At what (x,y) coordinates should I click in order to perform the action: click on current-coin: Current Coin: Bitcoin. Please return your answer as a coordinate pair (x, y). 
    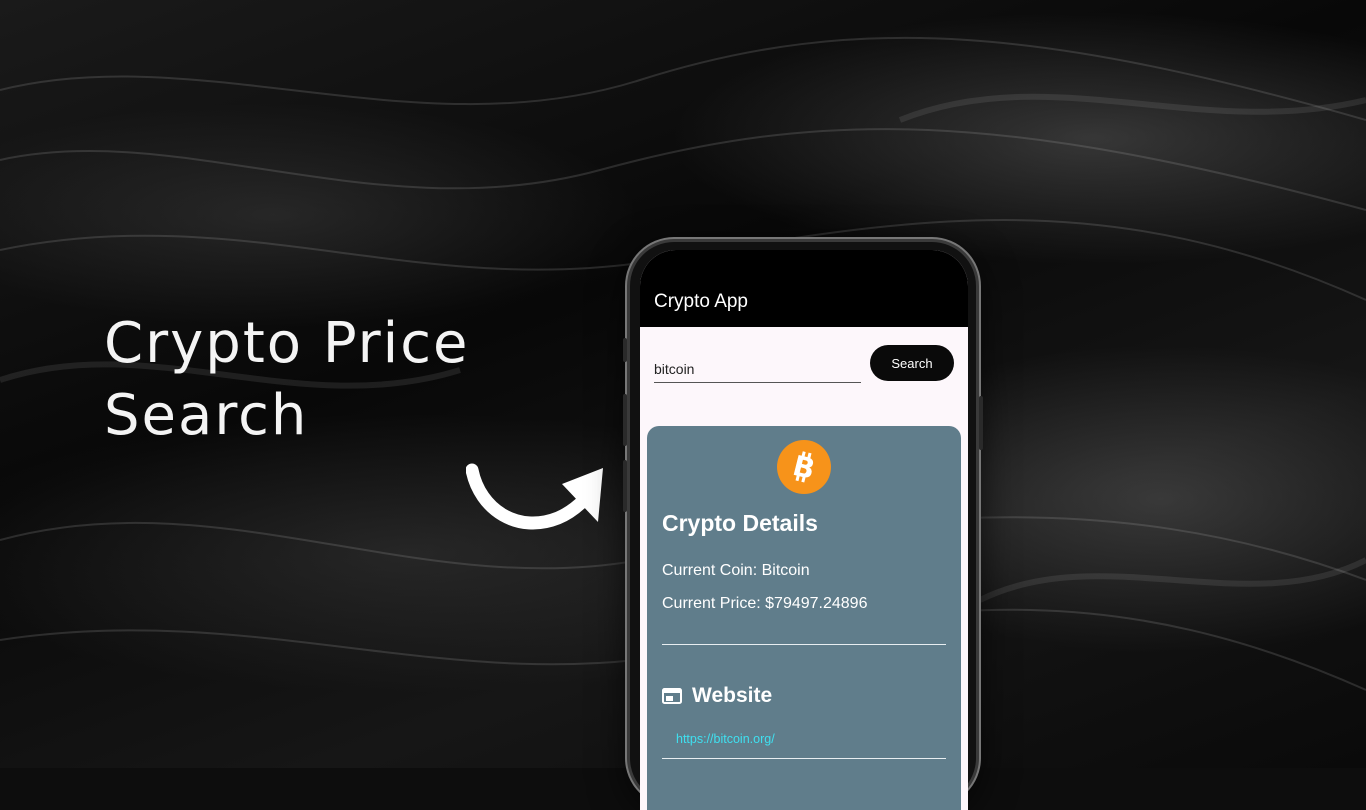
    Looking at the image, I should click on (736, 570).